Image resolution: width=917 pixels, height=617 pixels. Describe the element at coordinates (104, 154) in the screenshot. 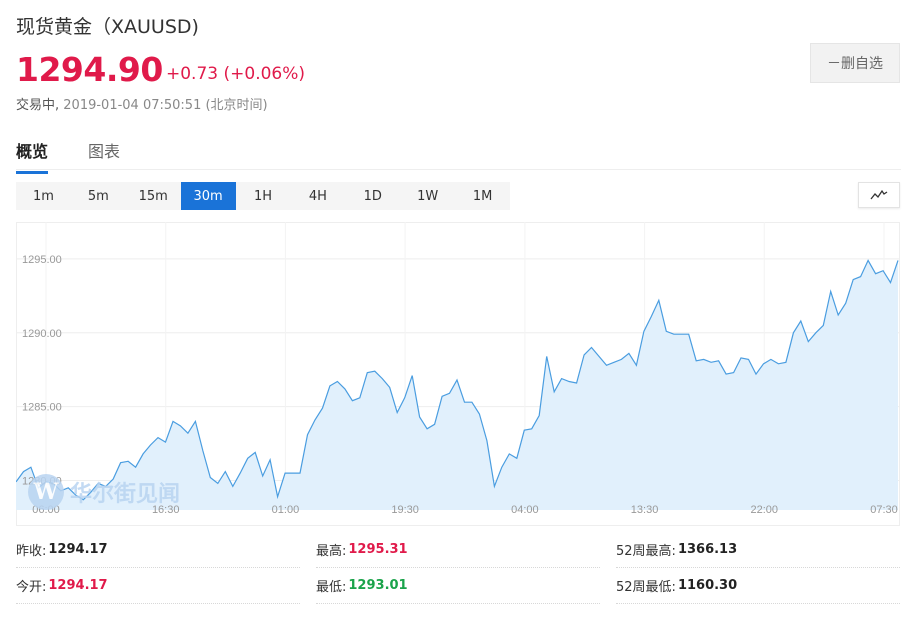

I see `tab-chart: 图表` at that location.